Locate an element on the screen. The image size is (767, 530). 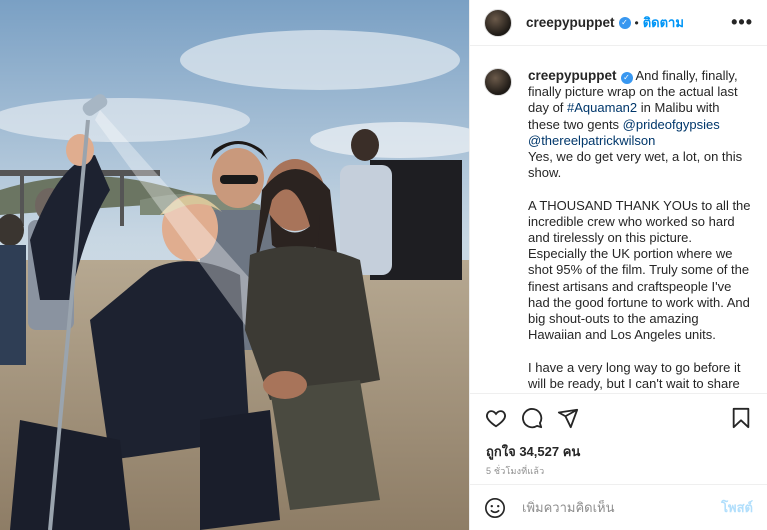
heart-icon is located at coordinates (496, 419).